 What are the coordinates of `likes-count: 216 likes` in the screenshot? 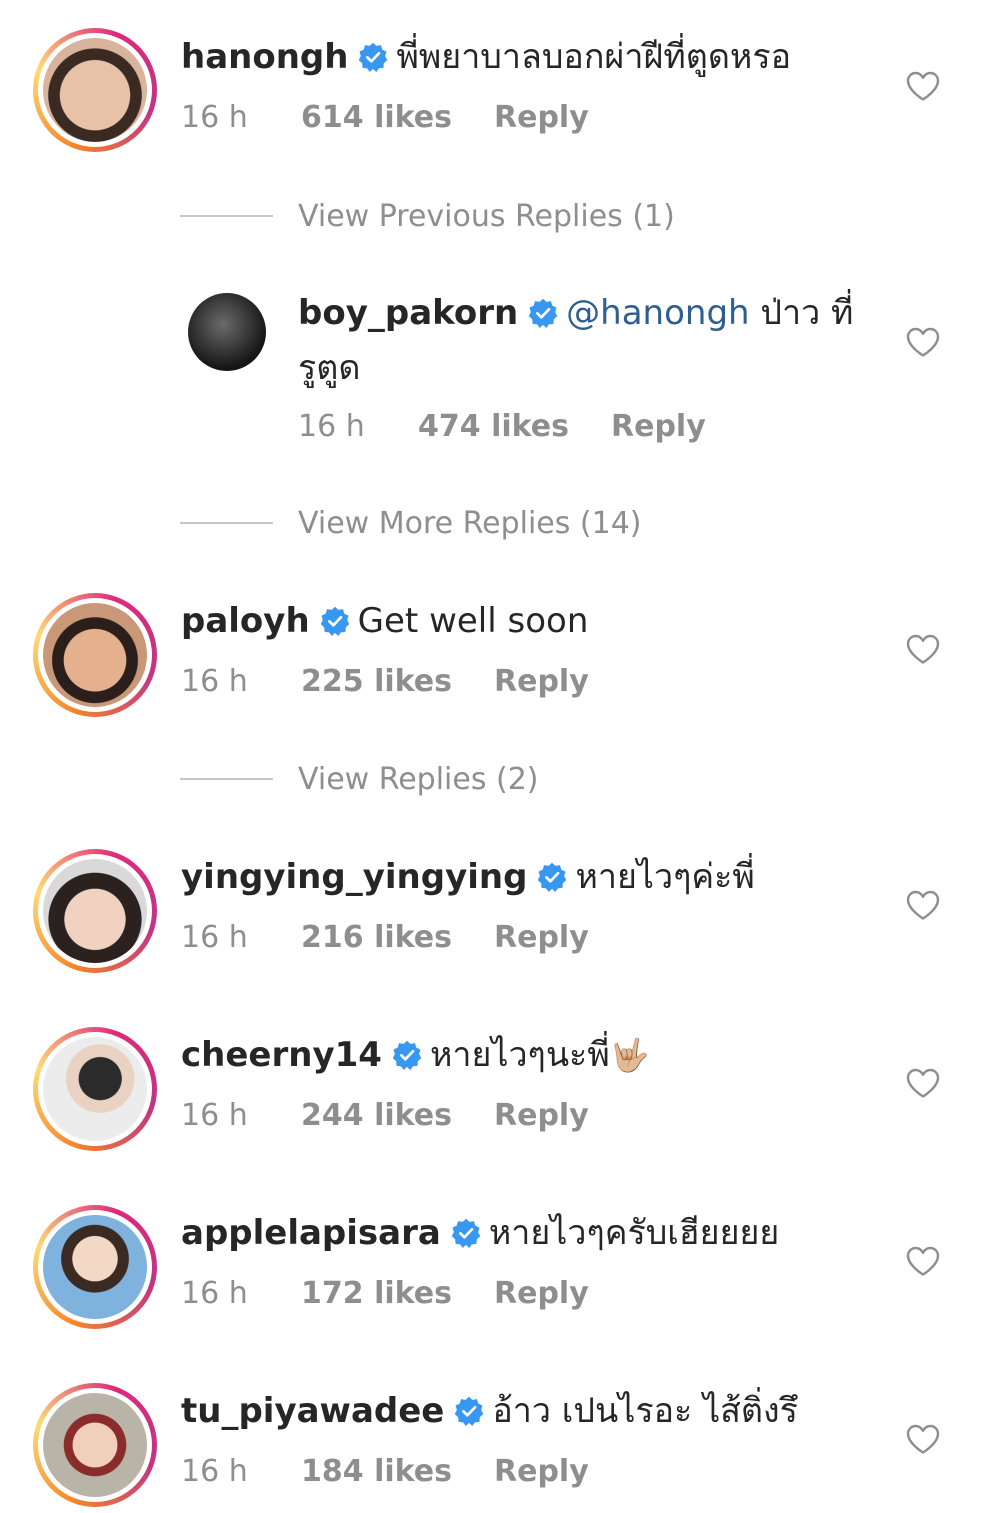 It's located at (397, 937).